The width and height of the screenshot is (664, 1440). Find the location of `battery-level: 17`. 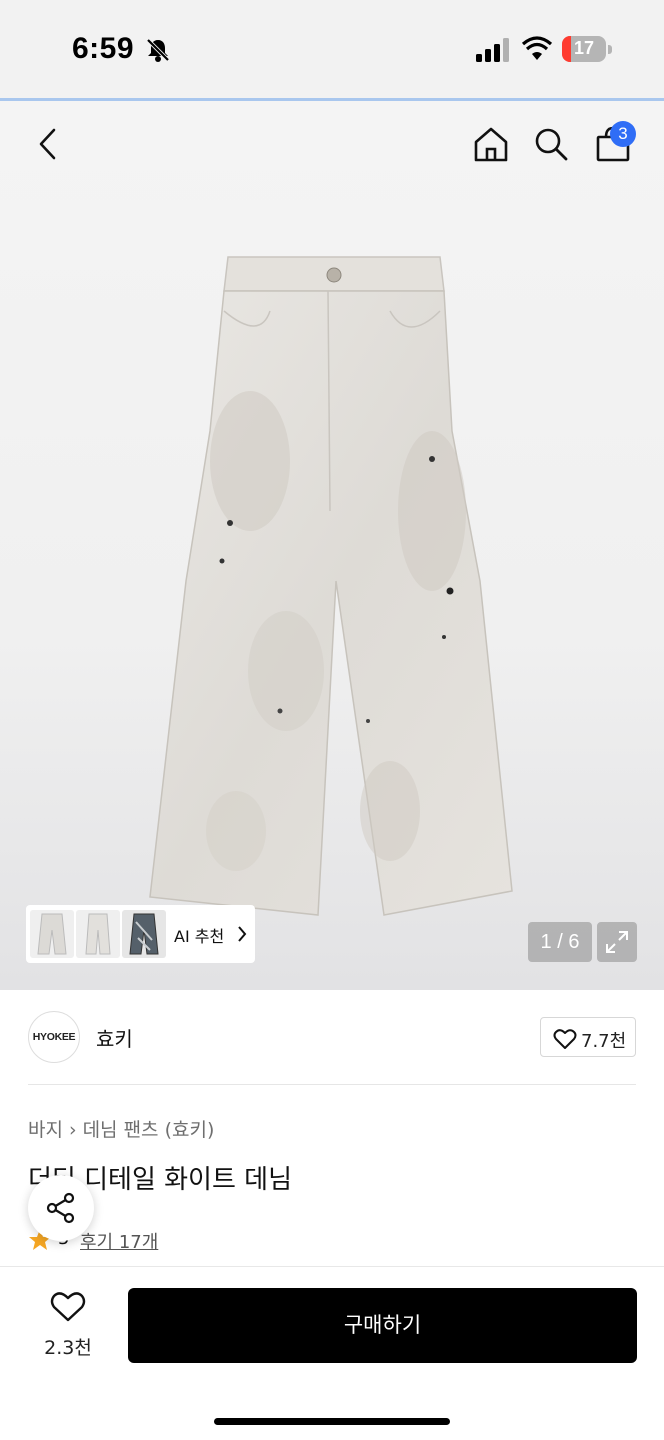

battery-level: 17 is located at coordinates (584, 48).